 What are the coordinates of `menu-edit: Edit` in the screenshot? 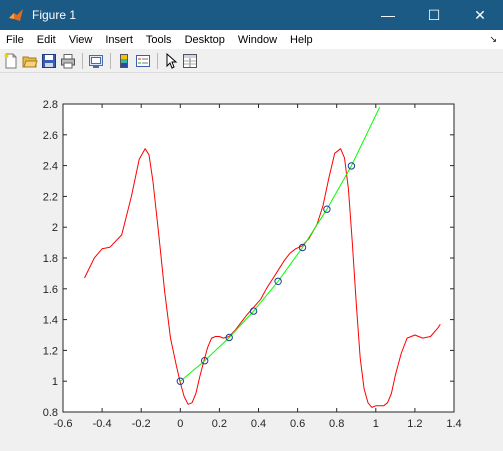 It's located at (47, 40).